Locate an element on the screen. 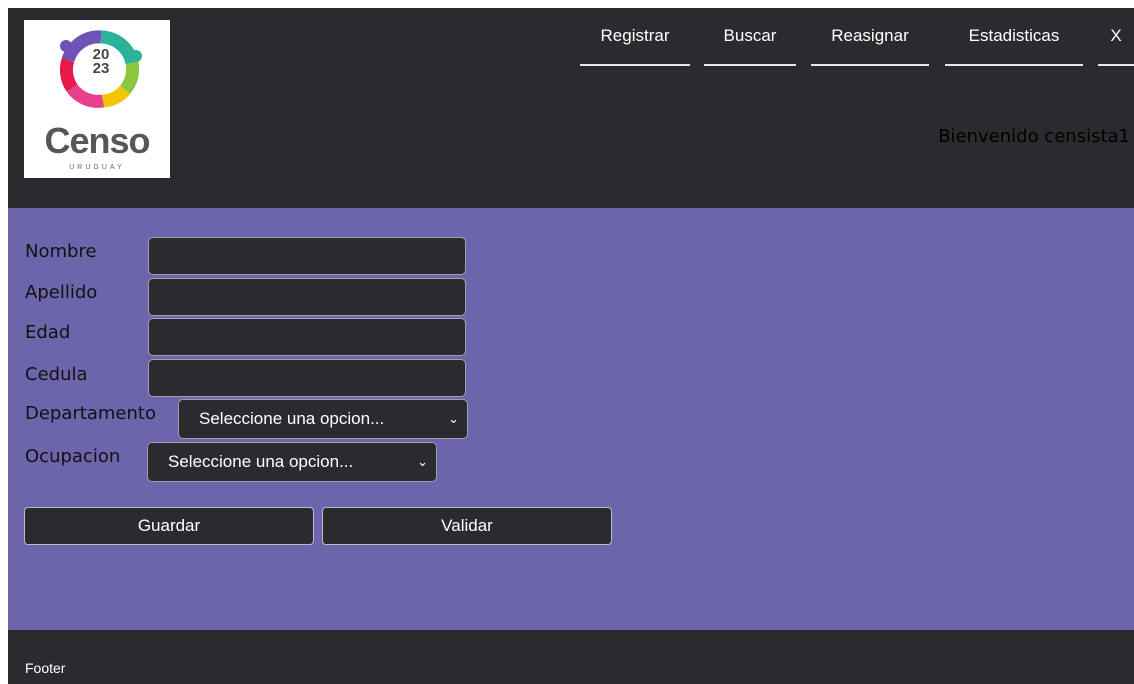 This screenshot has width=1134, height=684. nav-estadisticas: Estadisticas is located at coordinates (1014, 45).